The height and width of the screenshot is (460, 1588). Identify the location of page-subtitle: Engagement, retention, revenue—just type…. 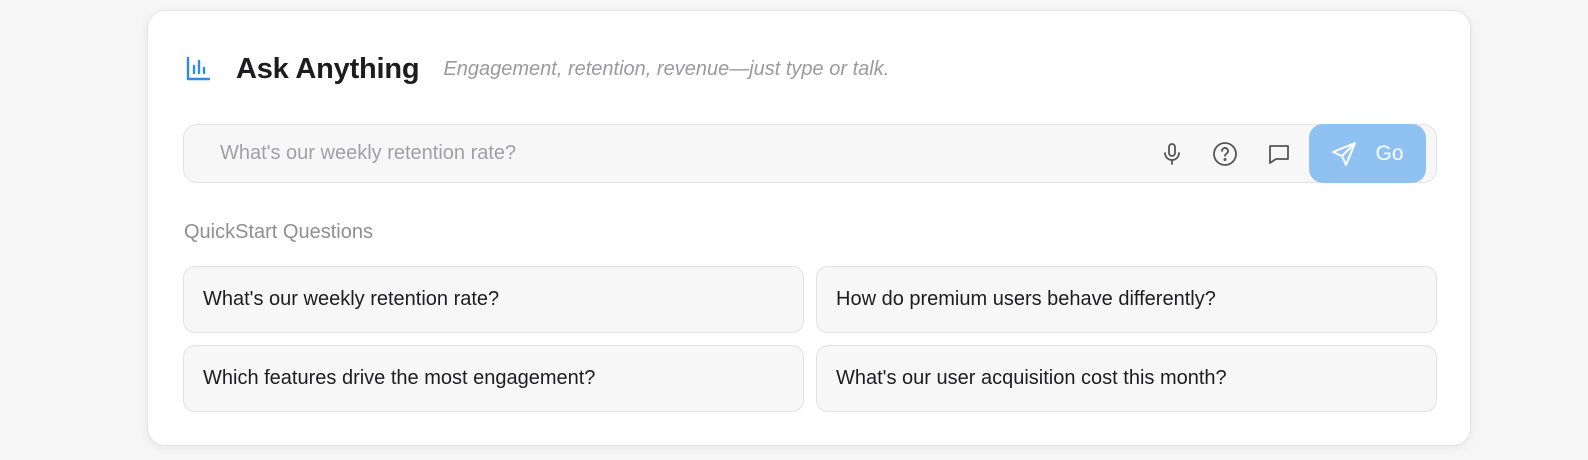
(666, 68).